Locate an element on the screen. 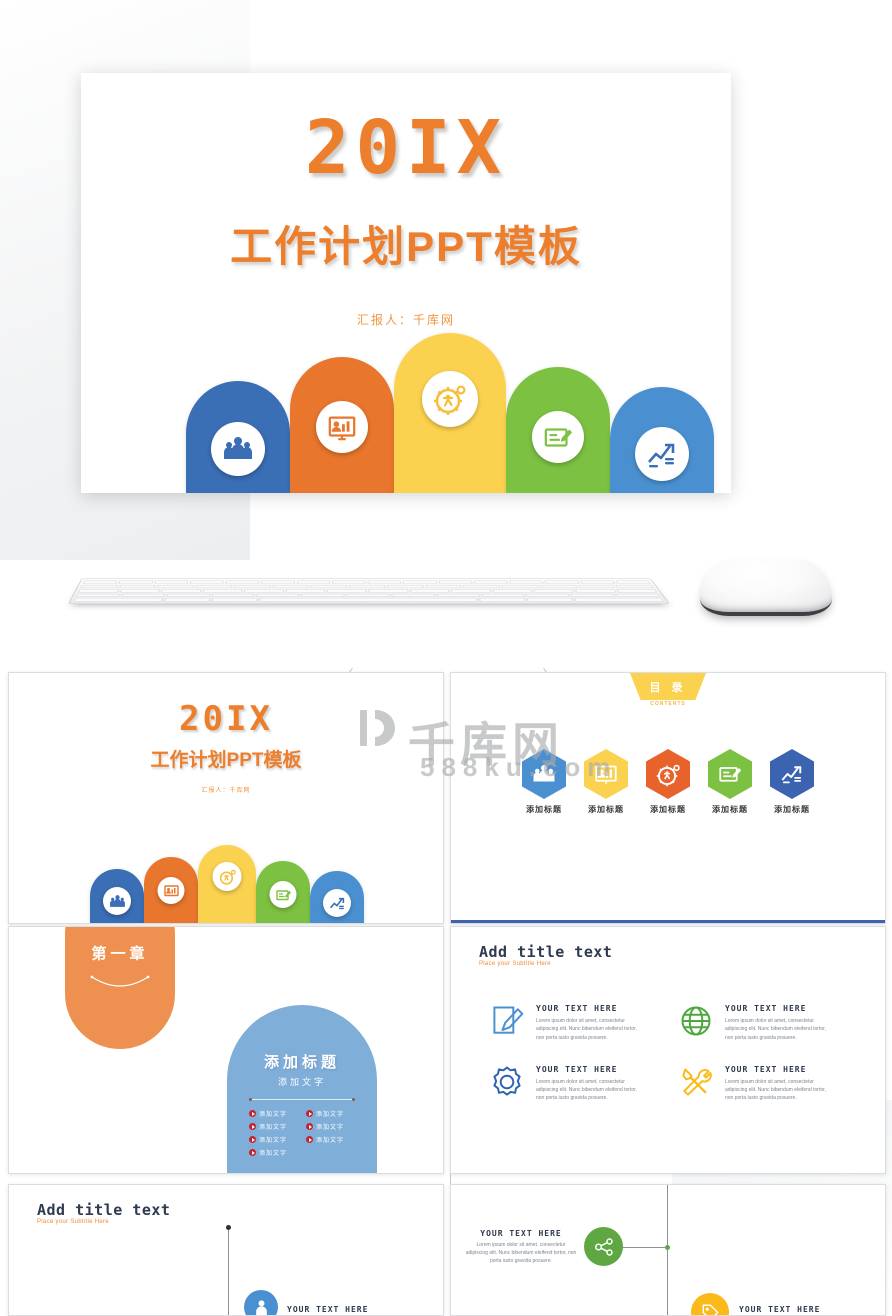 The height and width of the screenshot is (1316, 892). arch-growth is located at coordinates (662, 440).